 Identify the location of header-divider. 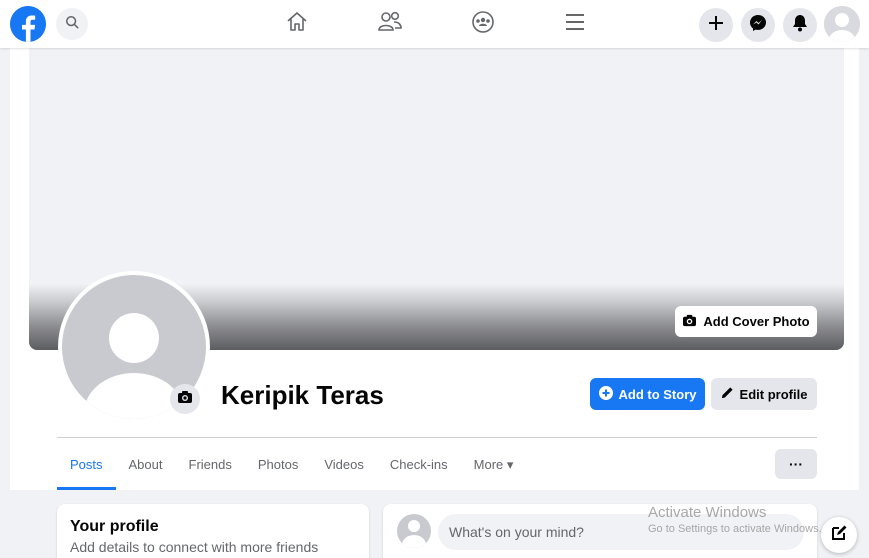
(437, 437).